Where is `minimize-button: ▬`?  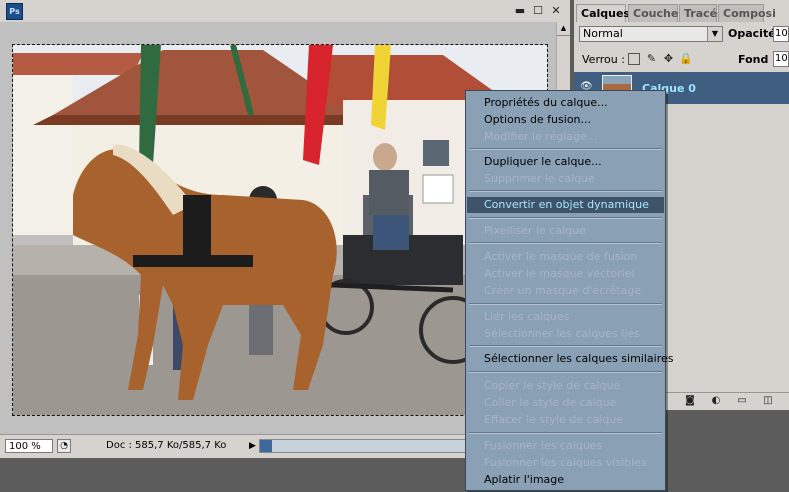 minimize-button: ▬ is located at coordinates (520, 11).